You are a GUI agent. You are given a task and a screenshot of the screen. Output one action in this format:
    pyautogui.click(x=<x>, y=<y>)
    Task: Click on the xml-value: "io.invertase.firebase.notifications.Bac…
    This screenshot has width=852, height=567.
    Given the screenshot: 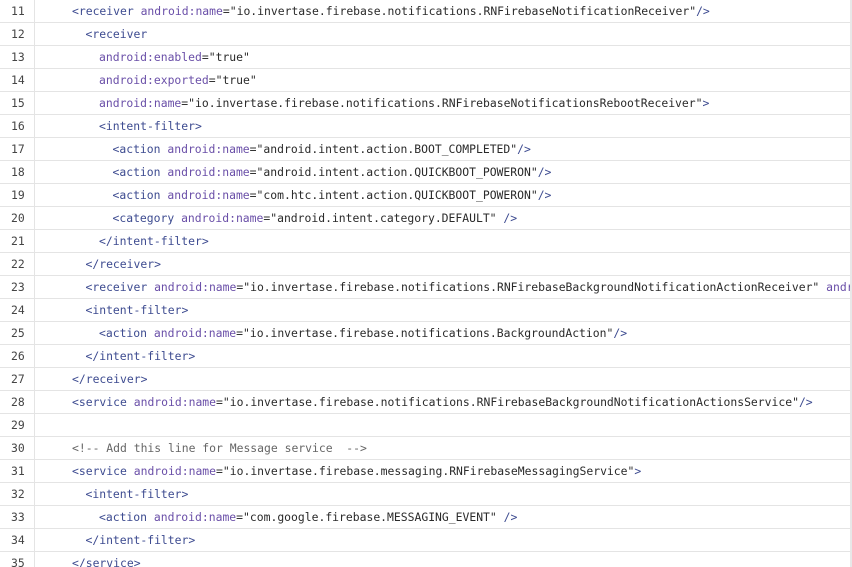 What is the action you would take?
    pyautogui.click(x=428, y=333)
    